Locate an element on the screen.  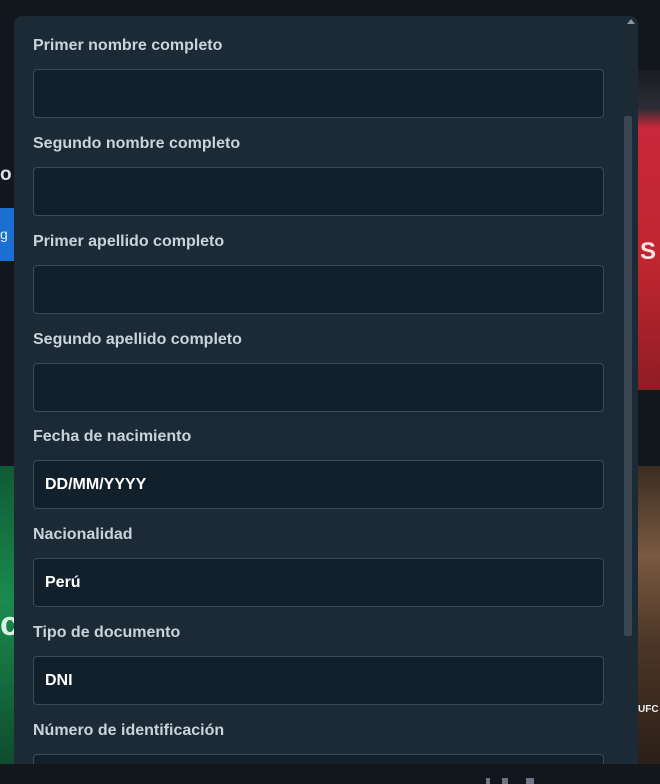
second-surname-label: Segundo apellido completo is located at coordinates (137, 339).